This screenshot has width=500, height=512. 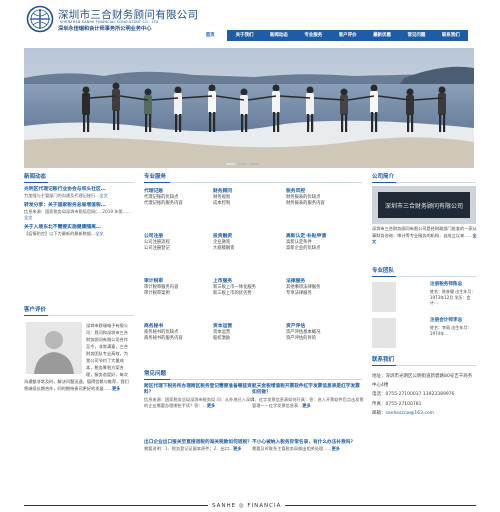 What do you see at coordinates (105, 29) in the screenshot?
I see `company-subtitle: 深圳永佳瑞和会计师事务所公明业务中心` at bounding box center [105, 29].